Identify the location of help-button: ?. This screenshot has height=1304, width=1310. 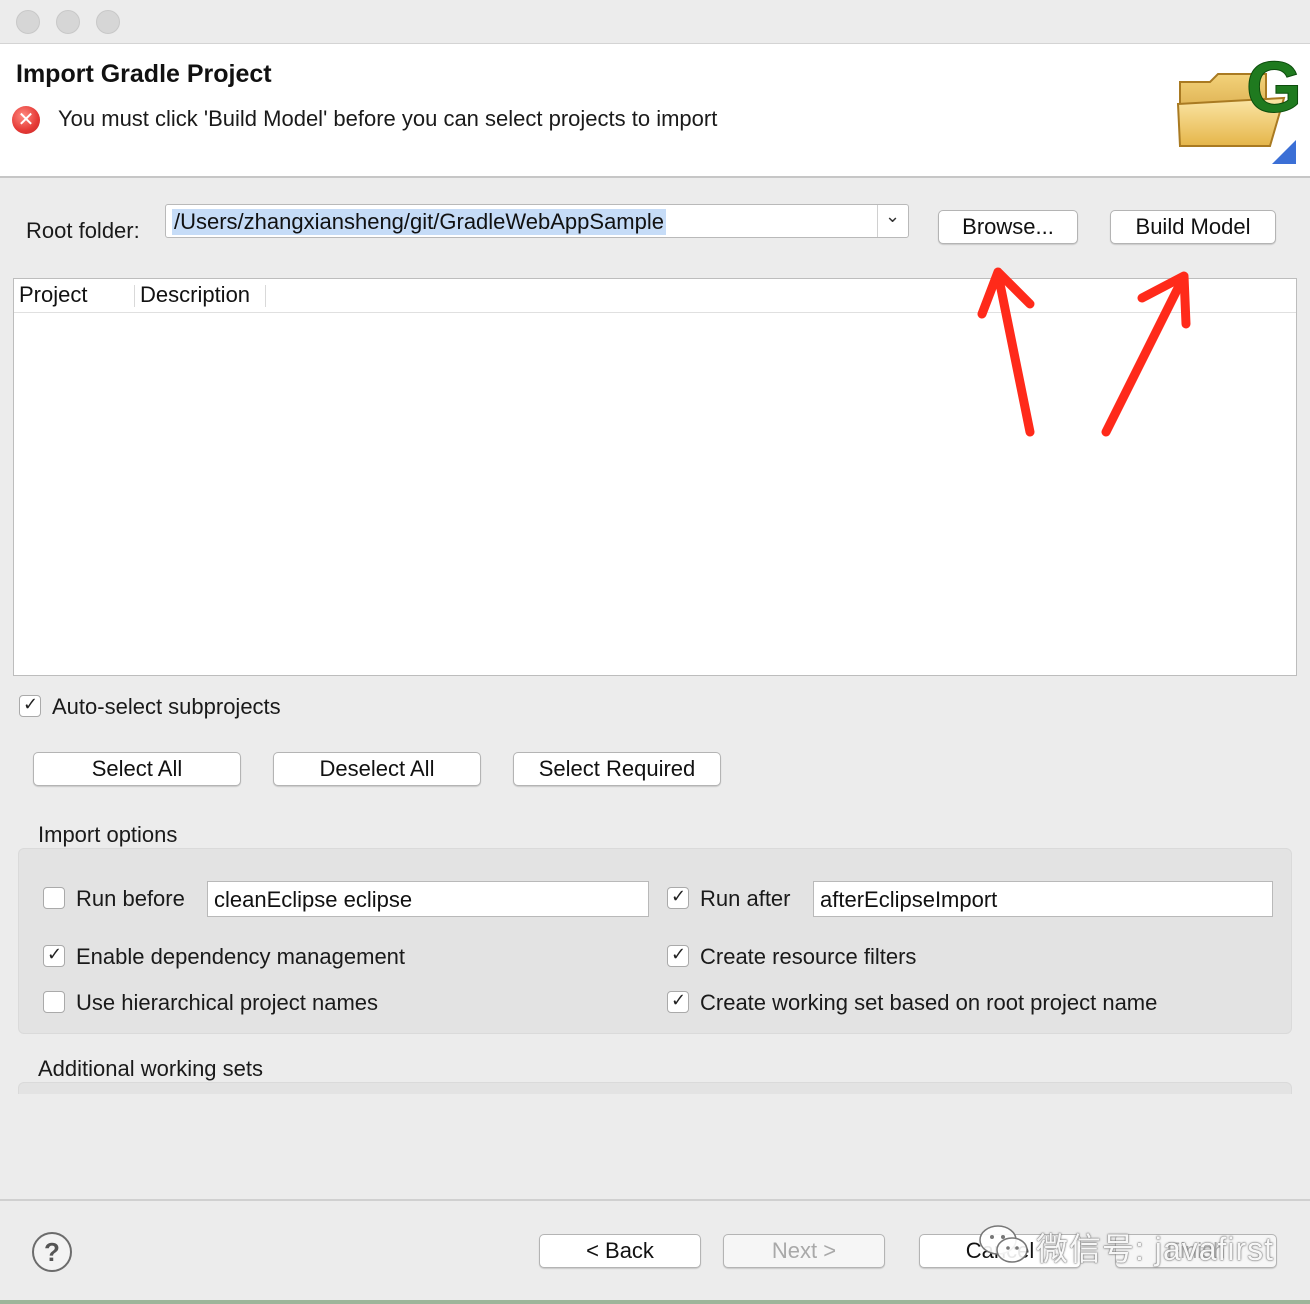
(52, 1252).